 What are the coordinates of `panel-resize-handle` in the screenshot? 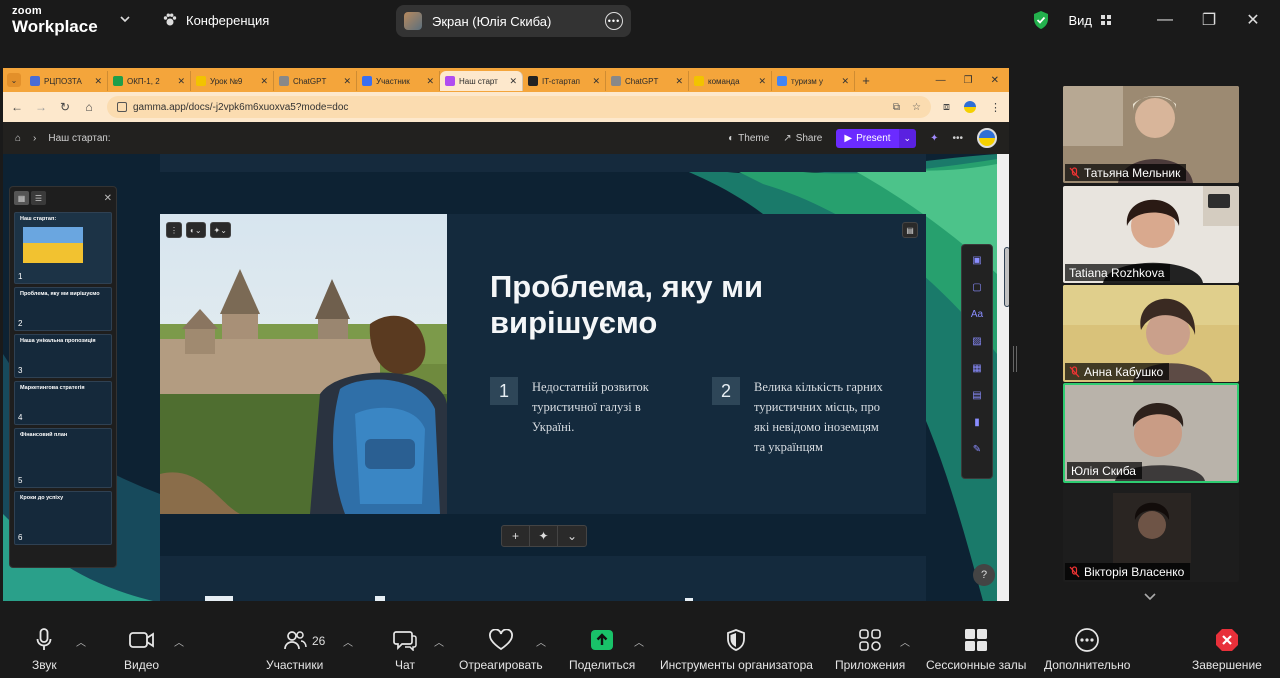 It's located at (1015, 359).